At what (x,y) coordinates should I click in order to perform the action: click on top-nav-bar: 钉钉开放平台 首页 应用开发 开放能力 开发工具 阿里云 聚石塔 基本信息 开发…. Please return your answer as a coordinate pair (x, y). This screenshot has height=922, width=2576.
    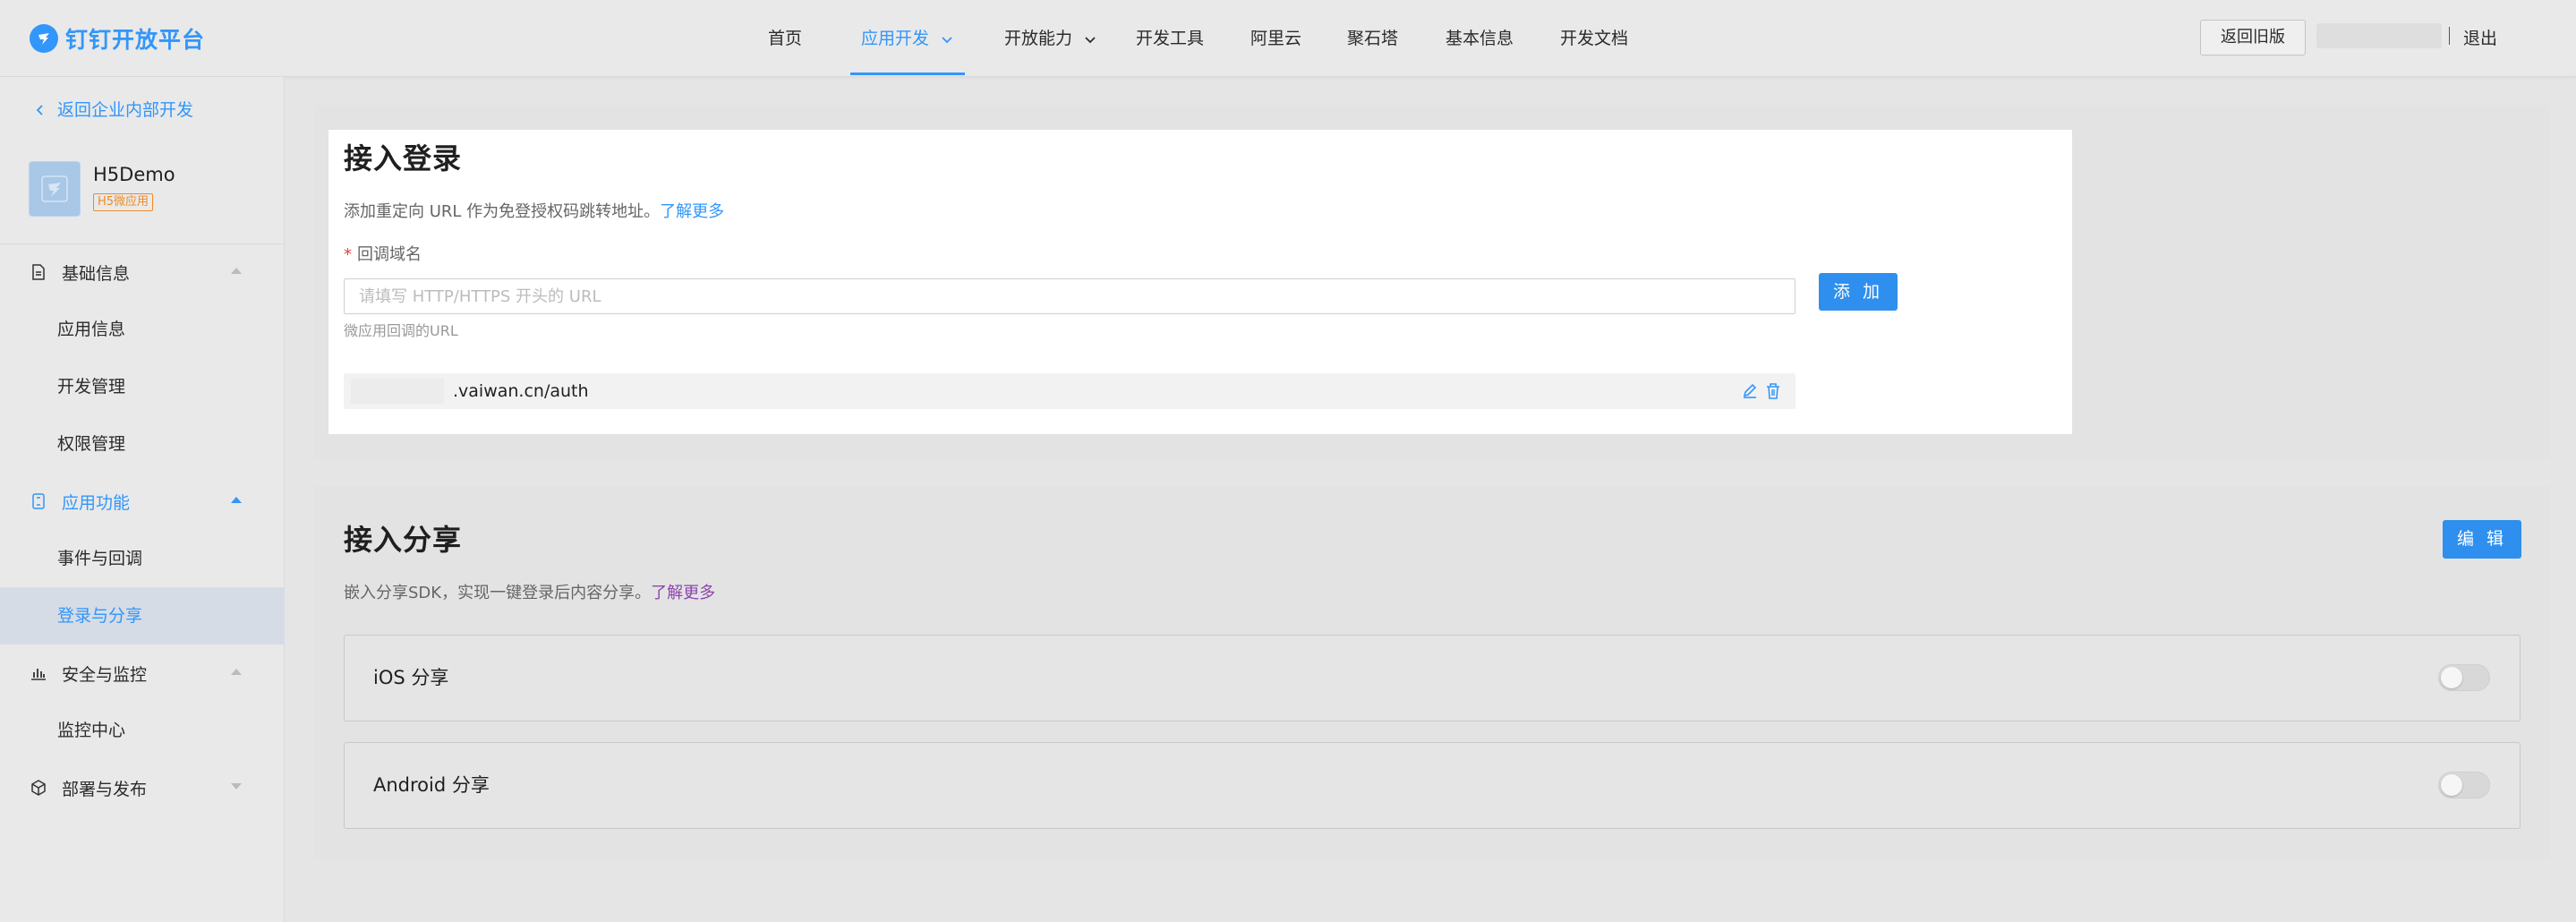
    Looking at the image, I should click on (1288, 38).